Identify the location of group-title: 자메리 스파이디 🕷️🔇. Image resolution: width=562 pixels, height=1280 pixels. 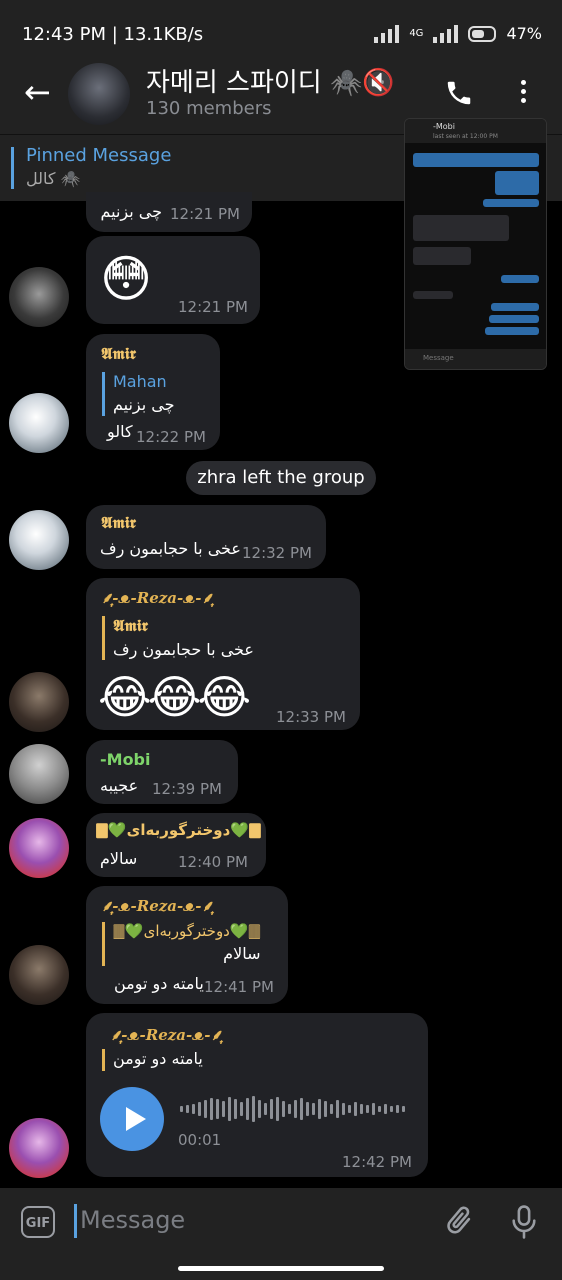
(270, 80).